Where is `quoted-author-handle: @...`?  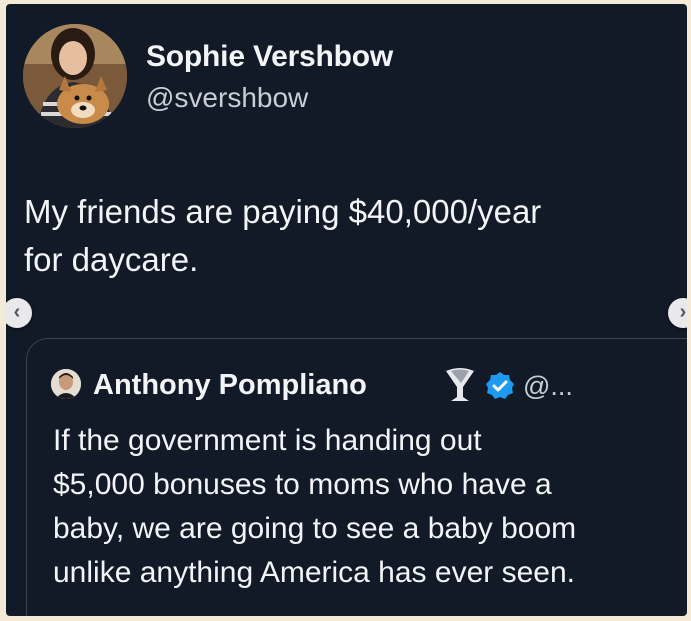
quoted-author-handle: @... is located at coordinates (548, 386).